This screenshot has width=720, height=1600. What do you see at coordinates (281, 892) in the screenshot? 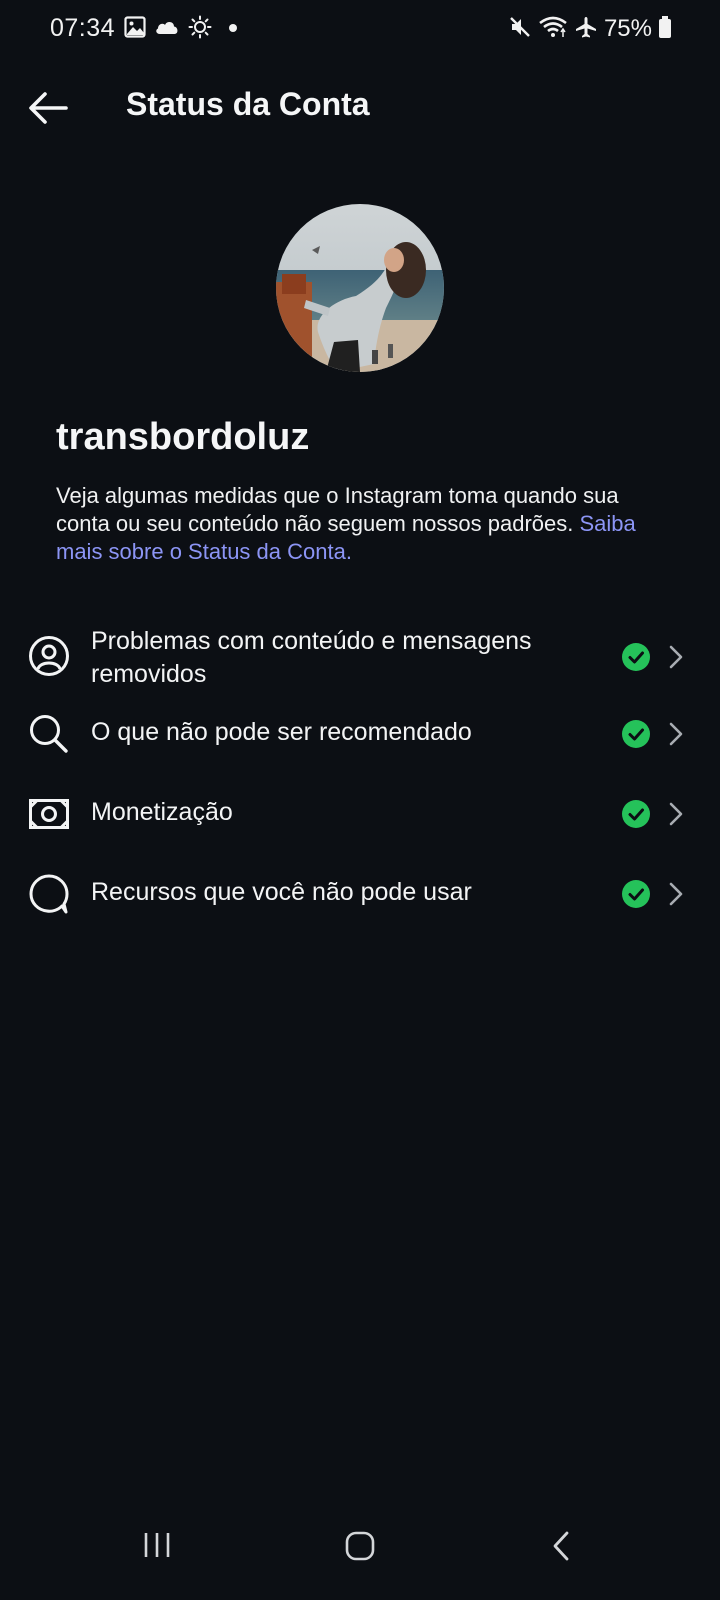
I see `list-item-label: Recursos que você não pode usar` at bounding box center [281, 892].